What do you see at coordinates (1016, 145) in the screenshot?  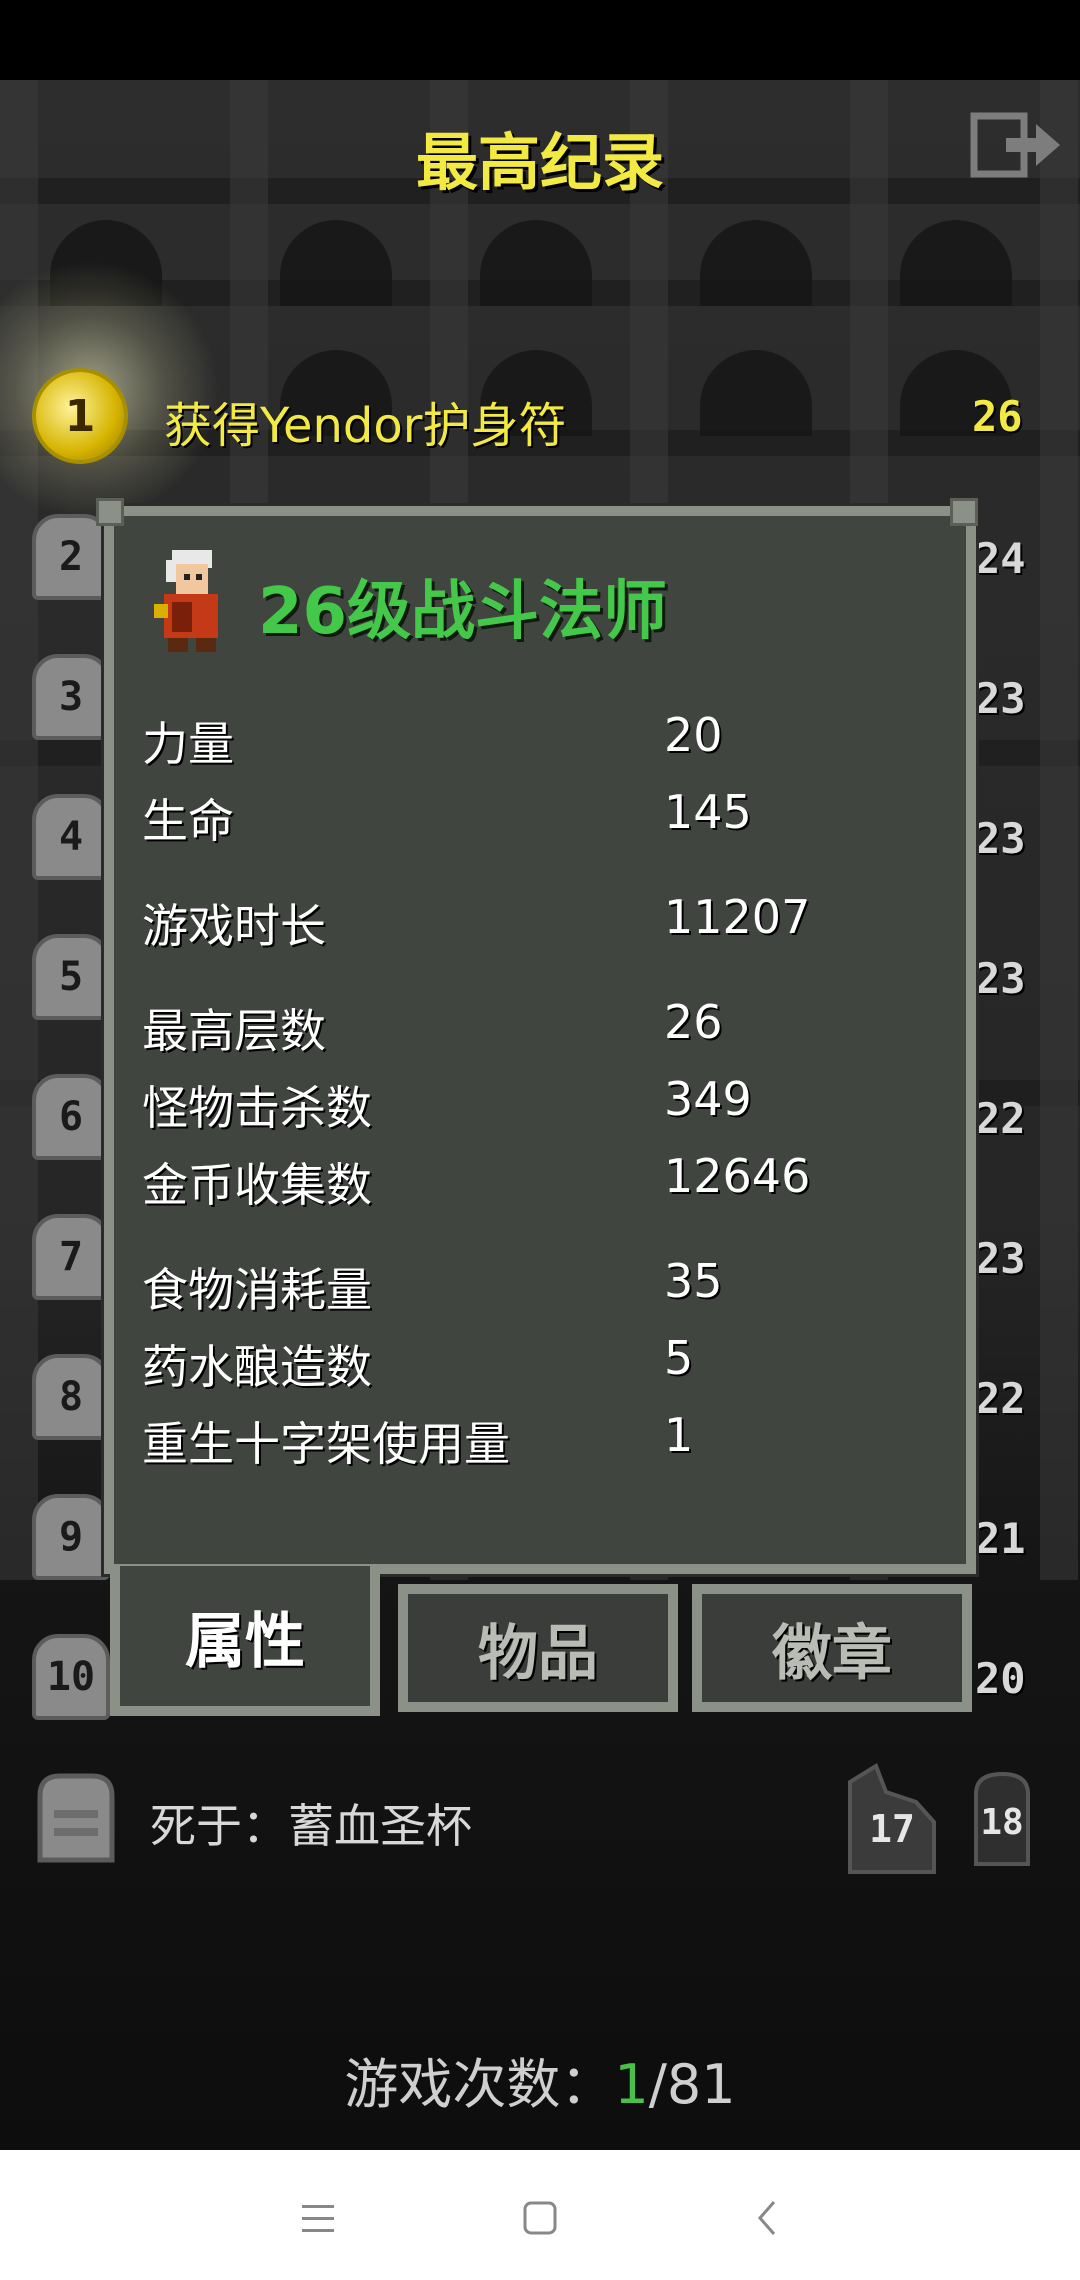 I see `exit-icon` at bounding box center [1016, 145].